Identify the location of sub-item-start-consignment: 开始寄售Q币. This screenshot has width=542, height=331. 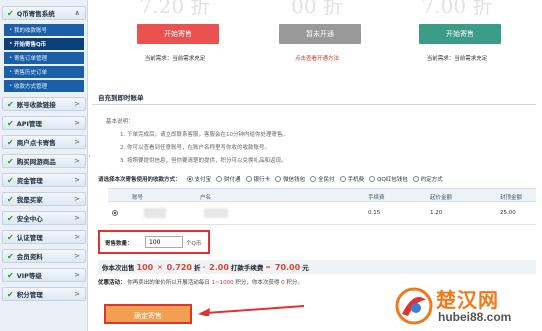
(44, 44).